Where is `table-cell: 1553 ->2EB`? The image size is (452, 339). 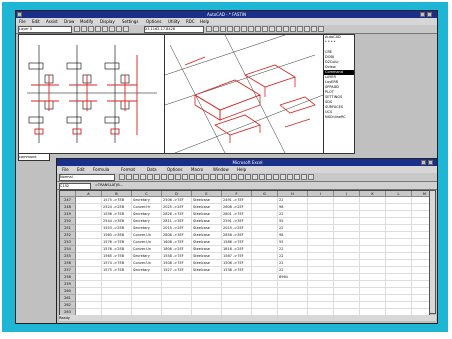 table-cell: 1553 ->2EB is located at coordinates (117, 228).